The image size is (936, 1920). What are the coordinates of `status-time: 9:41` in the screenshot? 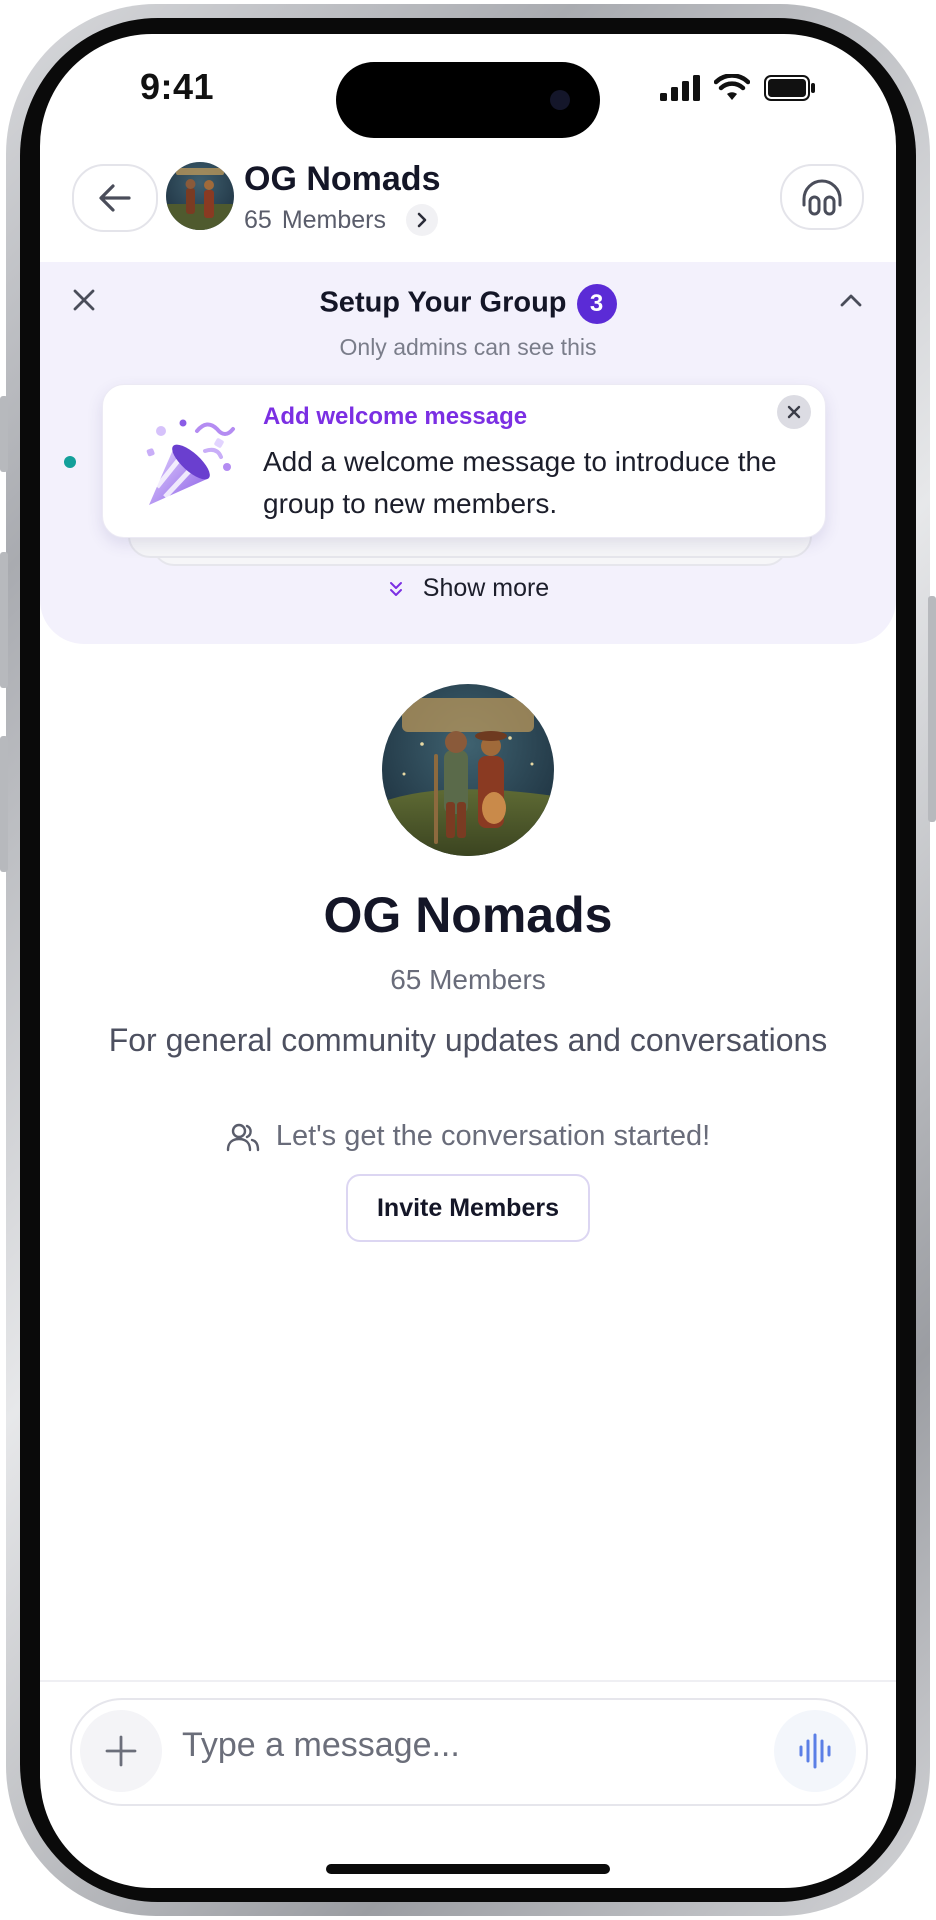 It's located at (177, 86).